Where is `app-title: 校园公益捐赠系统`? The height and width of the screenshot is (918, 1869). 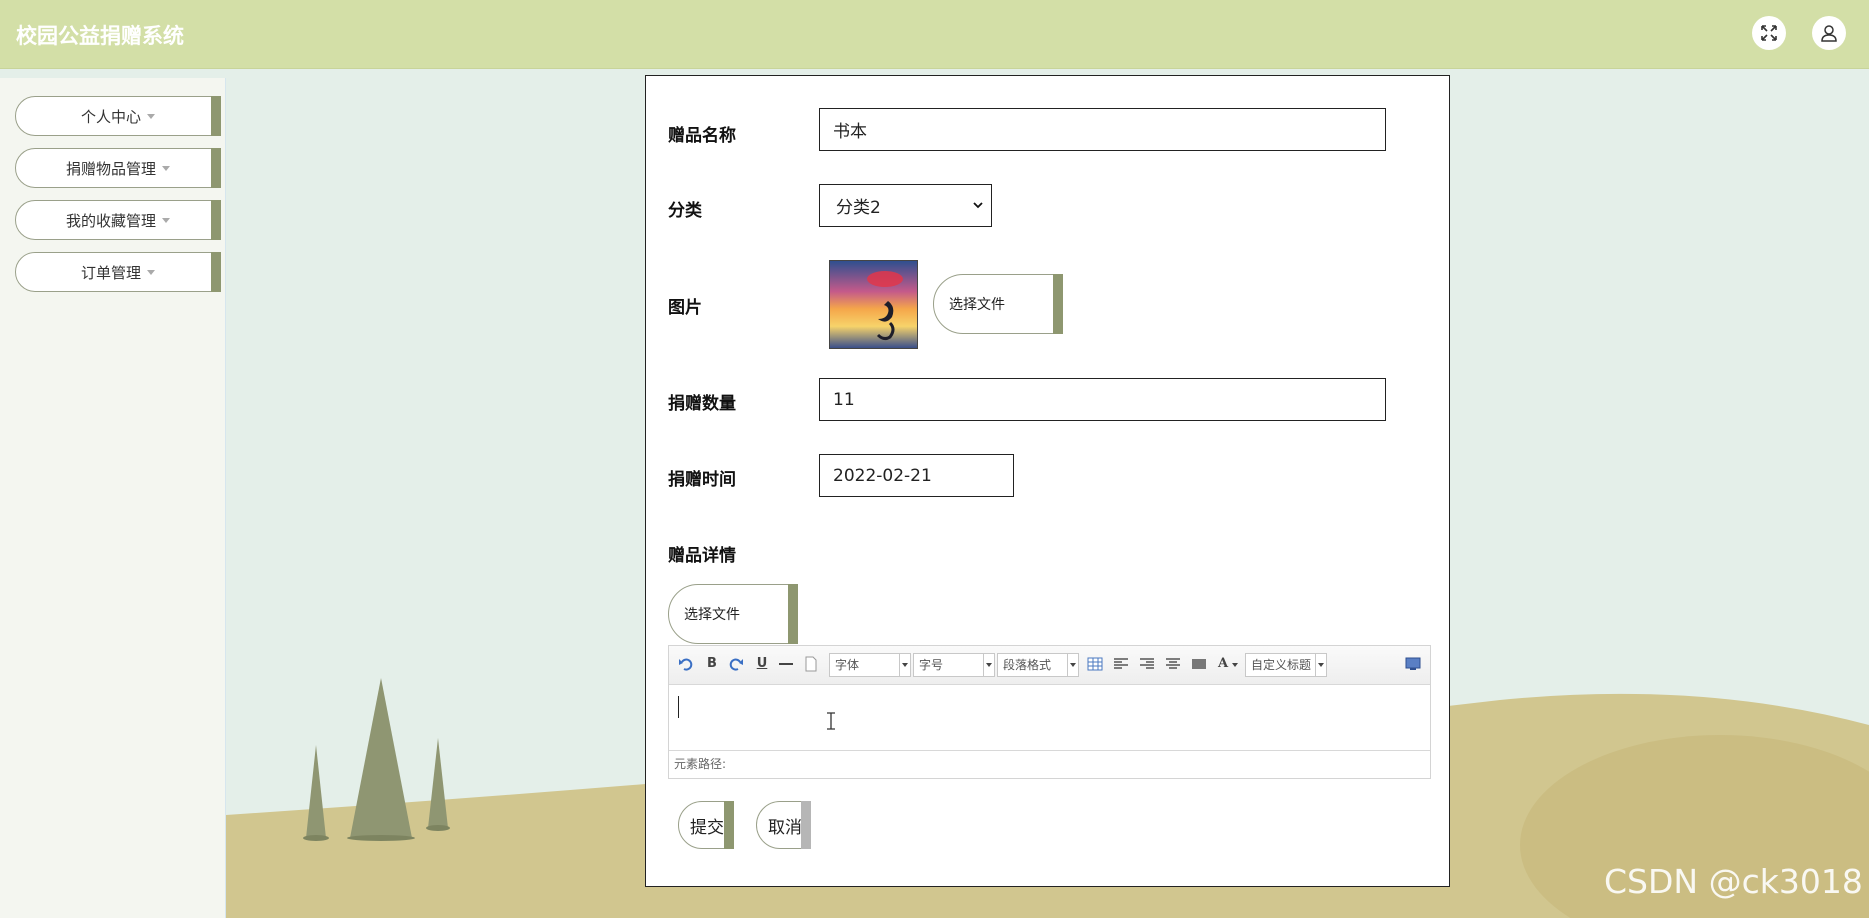
app-title: 校园公益捐赠系统 is located at coordinates (100, 36).